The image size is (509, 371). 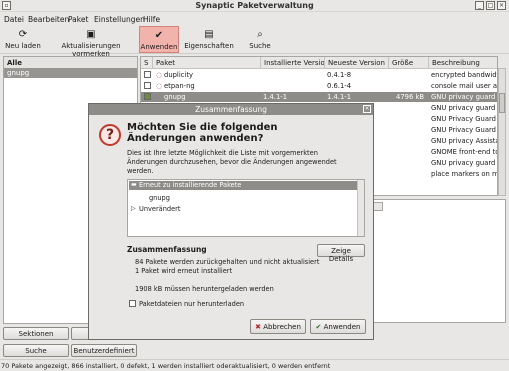 I want to click on download-only-checkbox, so click(x=132, y=303).